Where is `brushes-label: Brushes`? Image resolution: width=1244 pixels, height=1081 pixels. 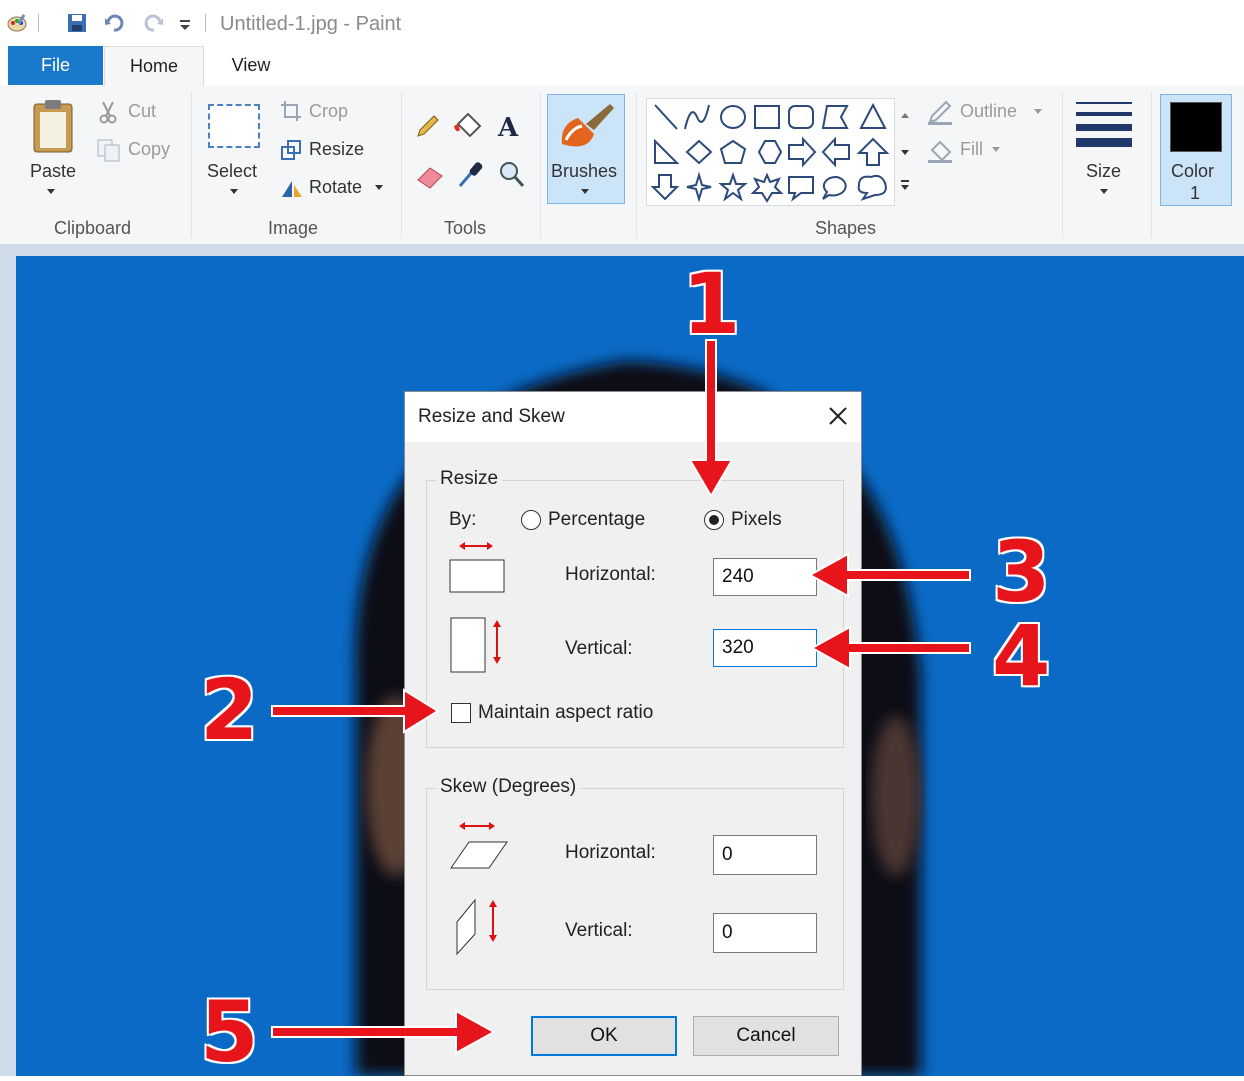
brushes-label: Brushes is located at coordinates (584, 171).